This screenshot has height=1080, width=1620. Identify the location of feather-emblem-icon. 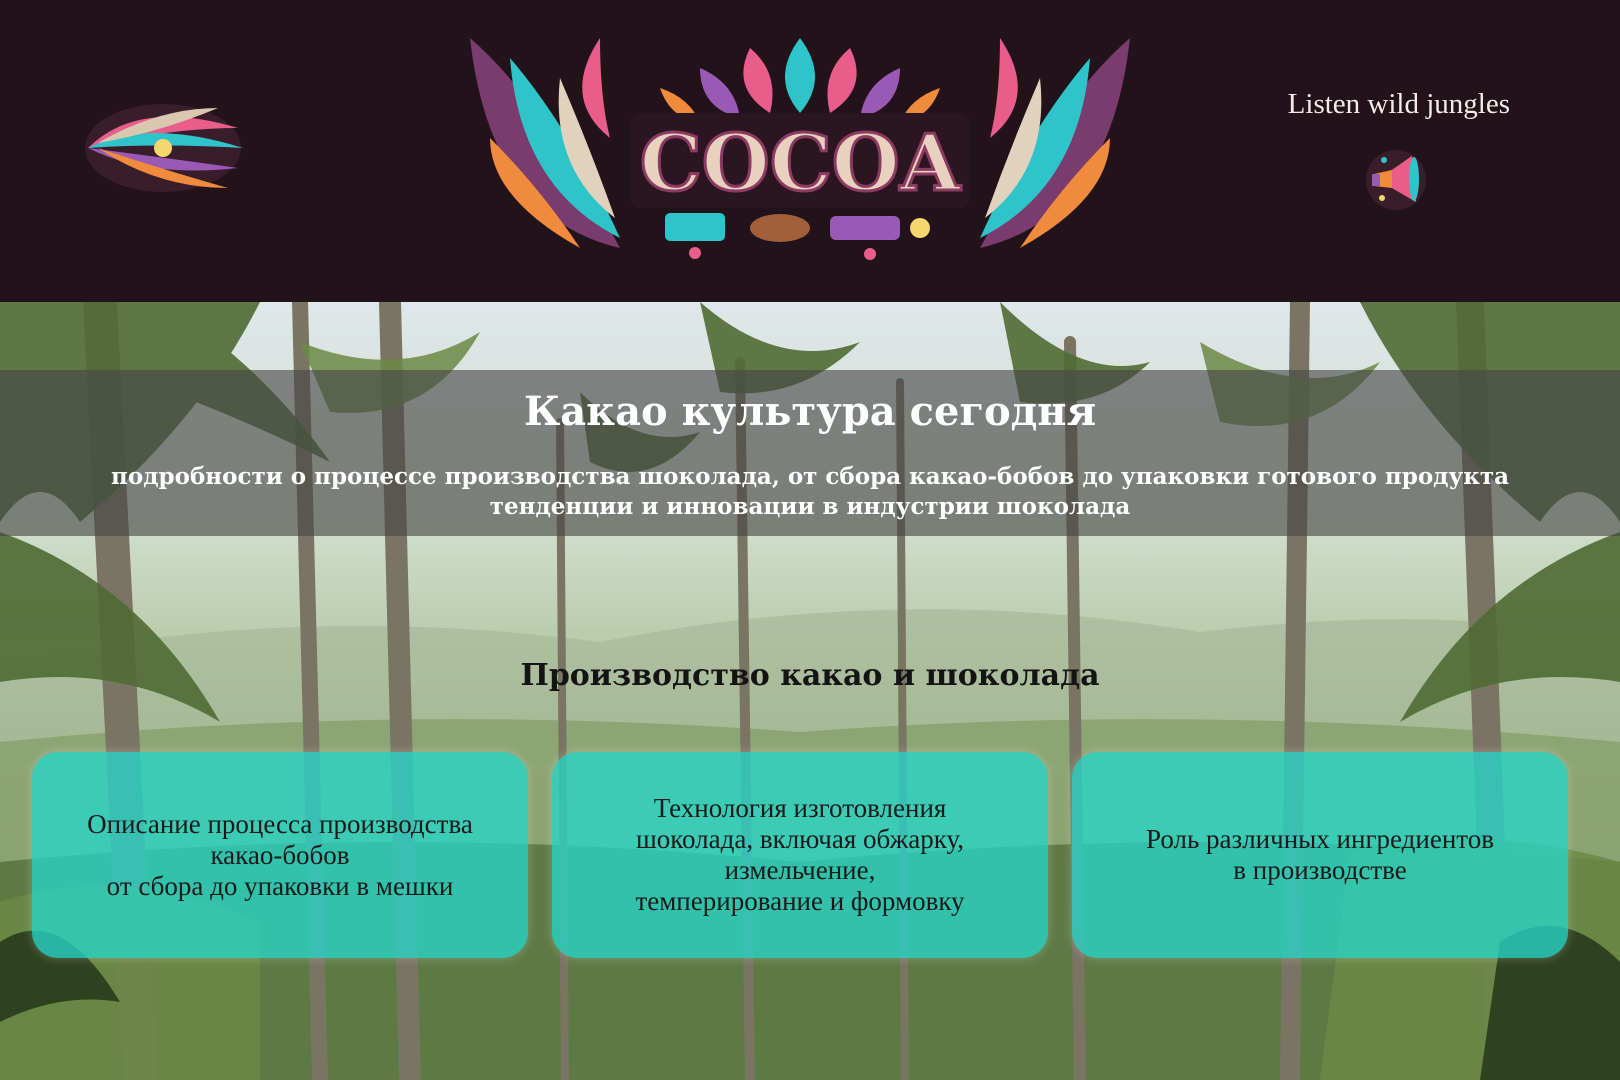
(164, 148).